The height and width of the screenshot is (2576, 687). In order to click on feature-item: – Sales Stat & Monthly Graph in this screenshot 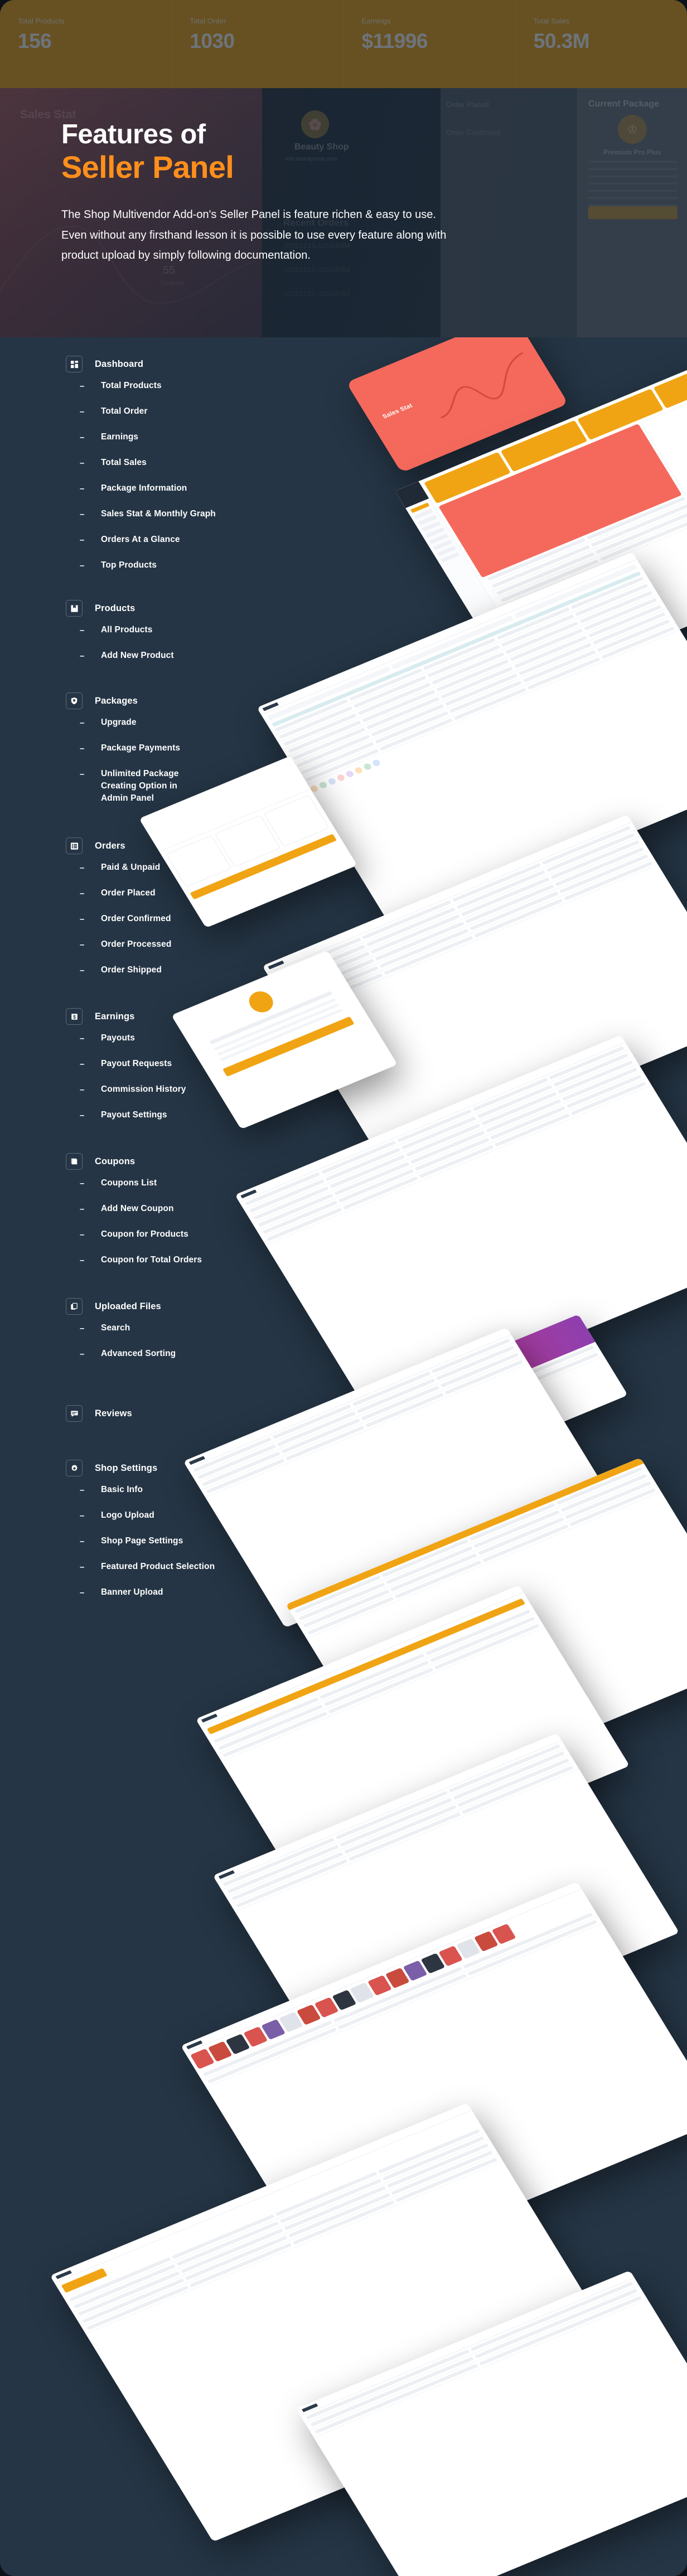, I will do `click(131, 519)`.